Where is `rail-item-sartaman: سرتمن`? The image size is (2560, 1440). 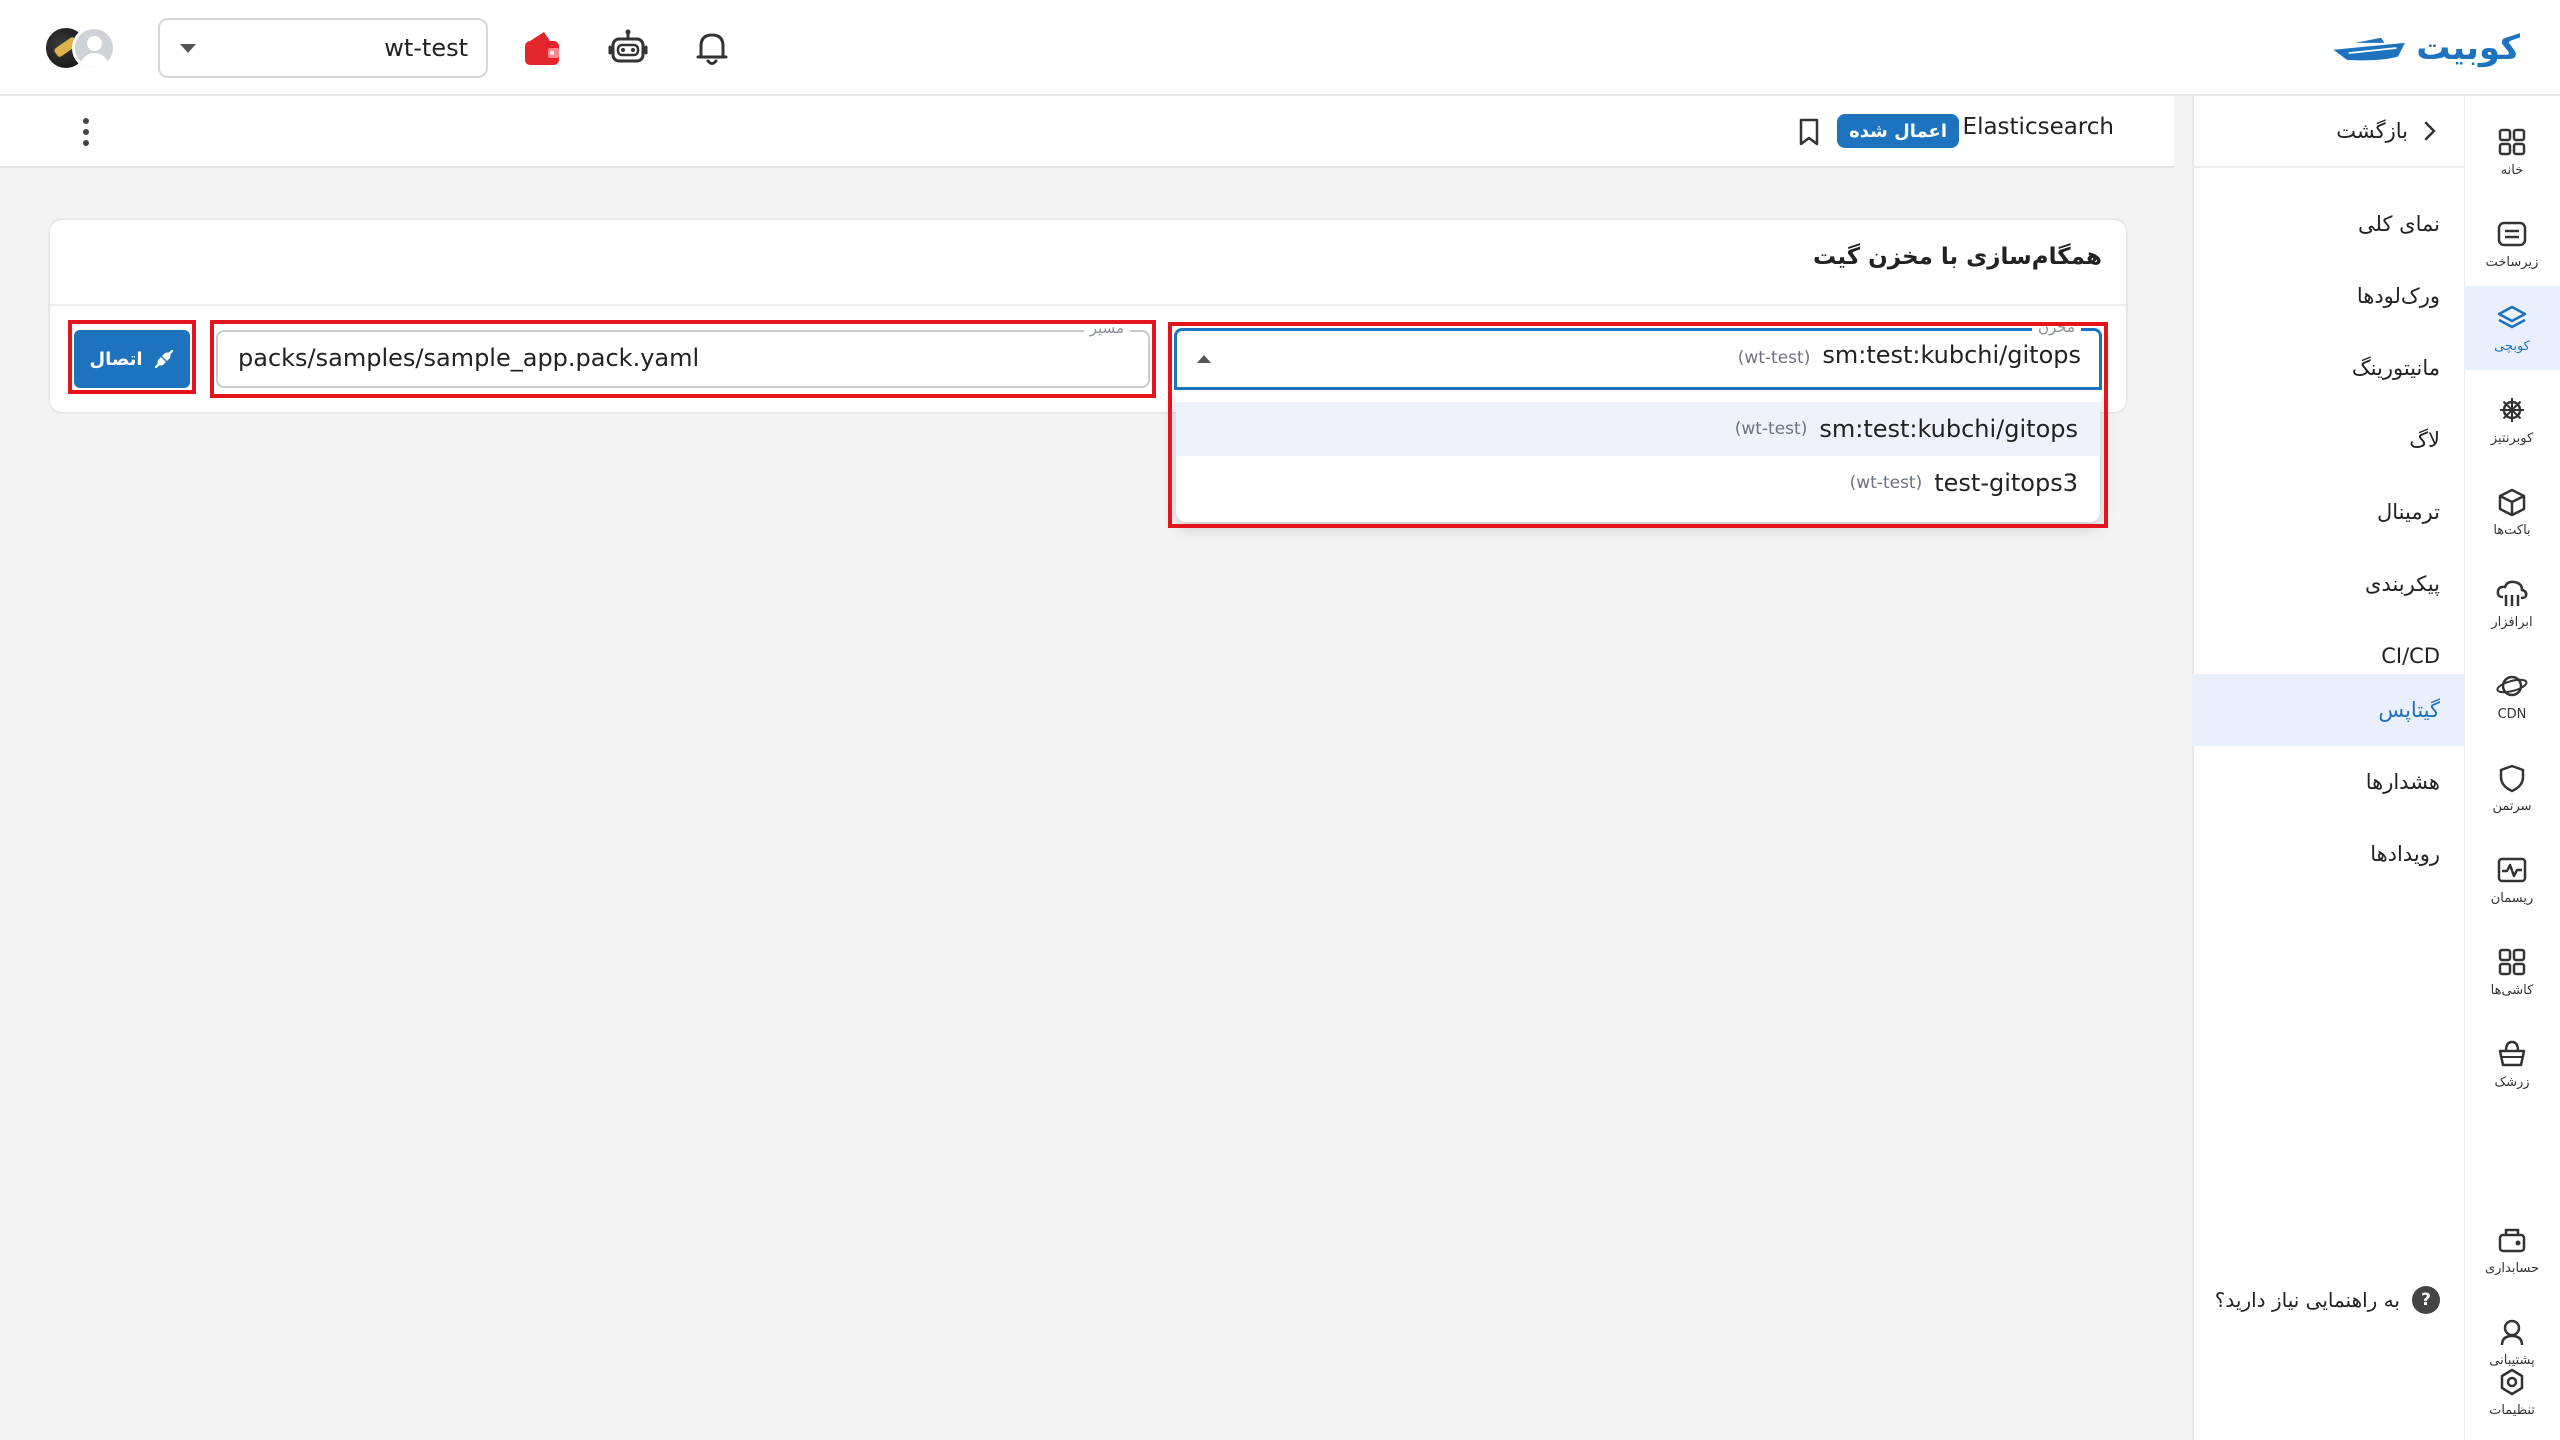 rail-item-sartaman: سرتمن is located at coordinates (2512, 788).